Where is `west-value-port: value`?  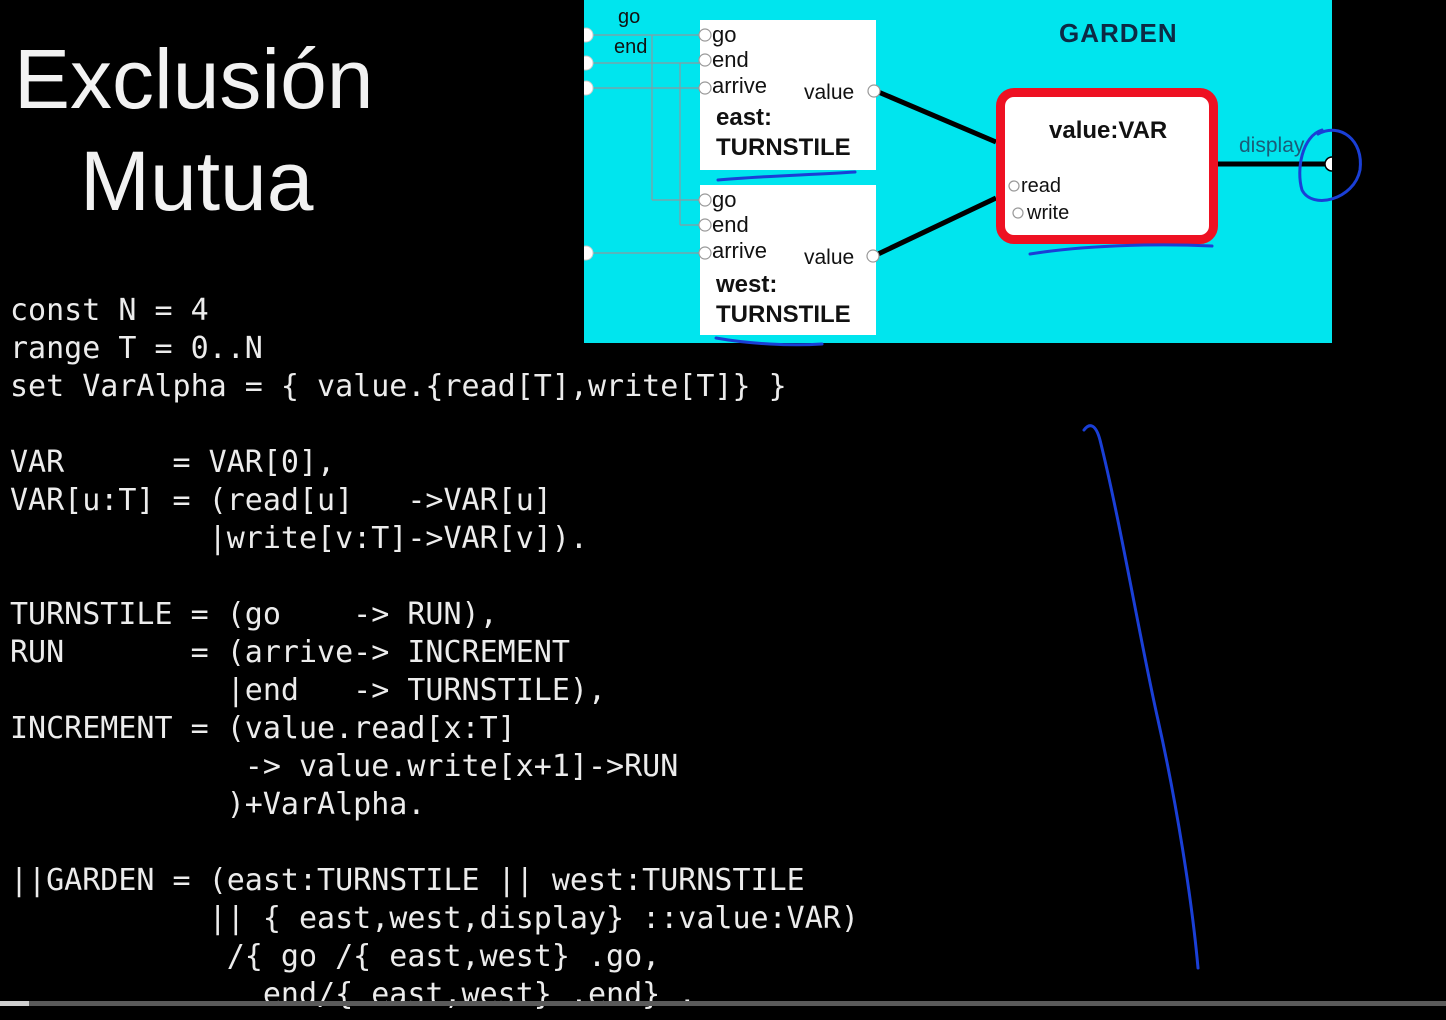
west-value-port: value is located at coordinates (829, 257).